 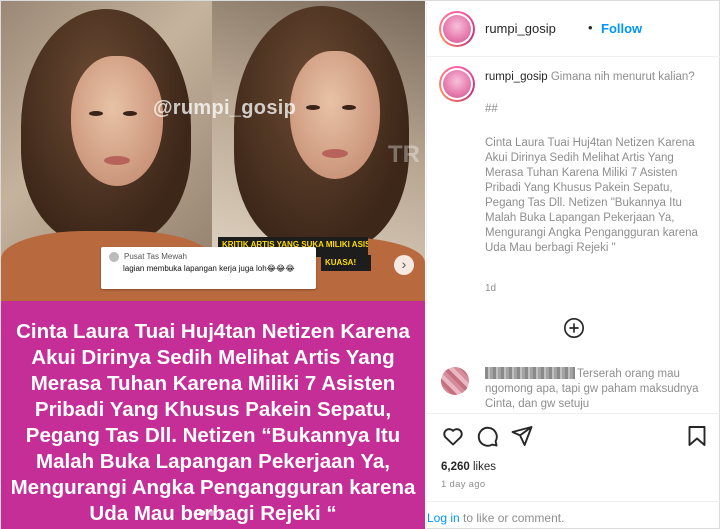 I want to click on carousel-dots, so click(x=212, y=513).